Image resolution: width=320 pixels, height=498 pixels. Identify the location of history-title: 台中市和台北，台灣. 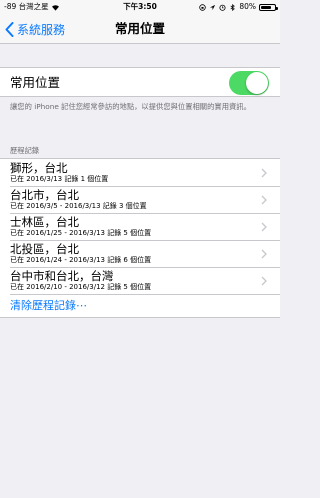
(62, 276).